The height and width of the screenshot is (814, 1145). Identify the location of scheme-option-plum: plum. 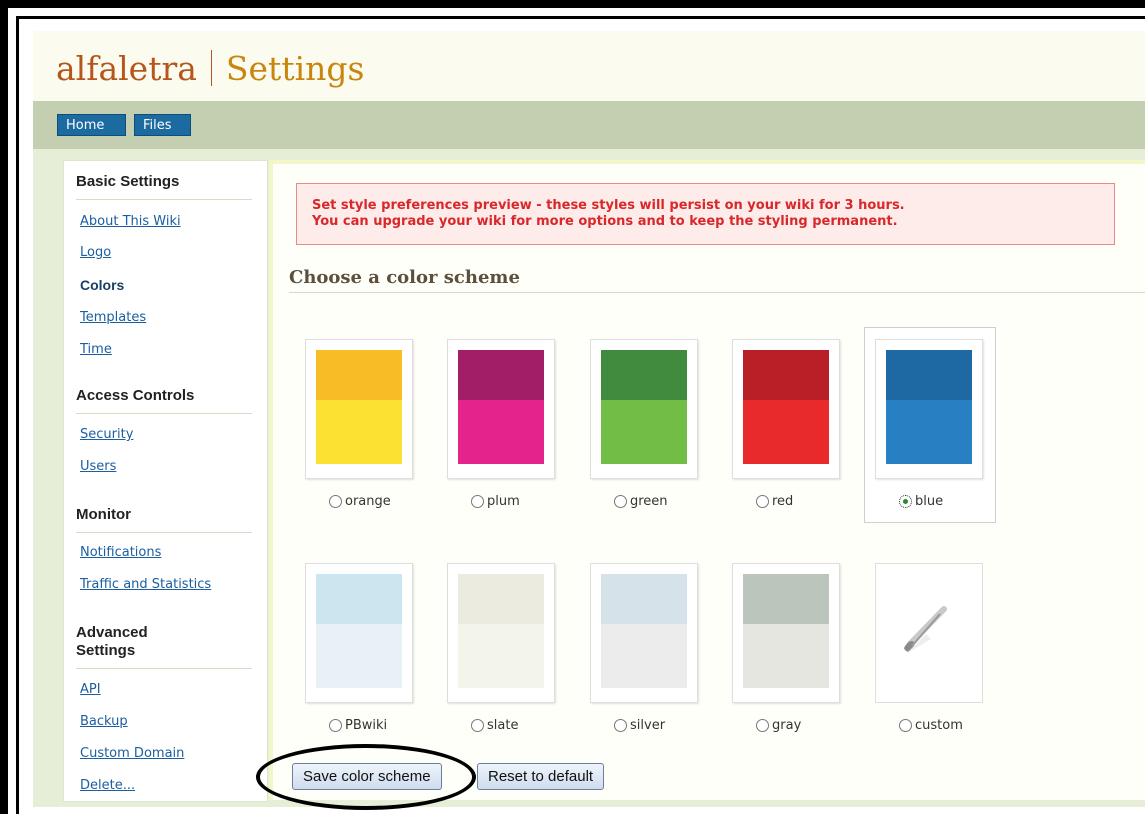
(495, 501).